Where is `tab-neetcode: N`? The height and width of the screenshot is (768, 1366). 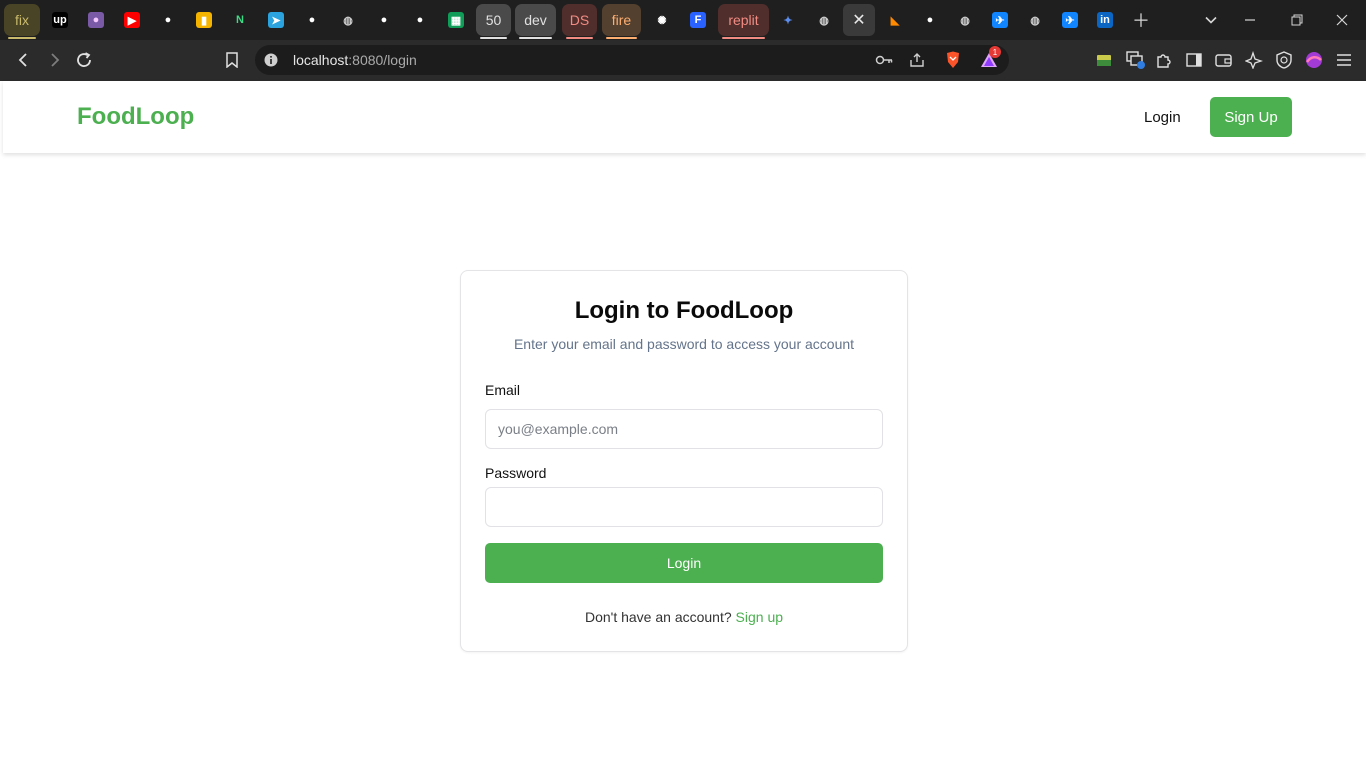
tab-neetcode: N is located at coordinates (240, 20).